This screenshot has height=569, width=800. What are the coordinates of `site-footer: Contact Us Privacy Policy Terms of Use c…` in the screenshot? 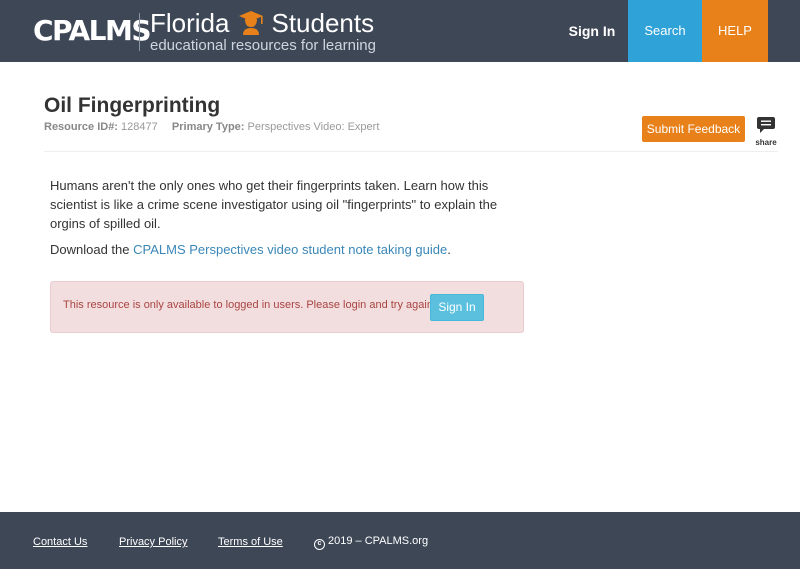 It's located at (400, 540).